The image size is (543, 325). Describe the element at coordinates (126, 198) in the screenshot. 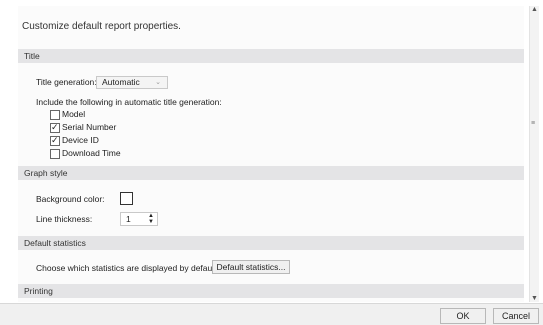

I see `background-color-swatch` at that location.